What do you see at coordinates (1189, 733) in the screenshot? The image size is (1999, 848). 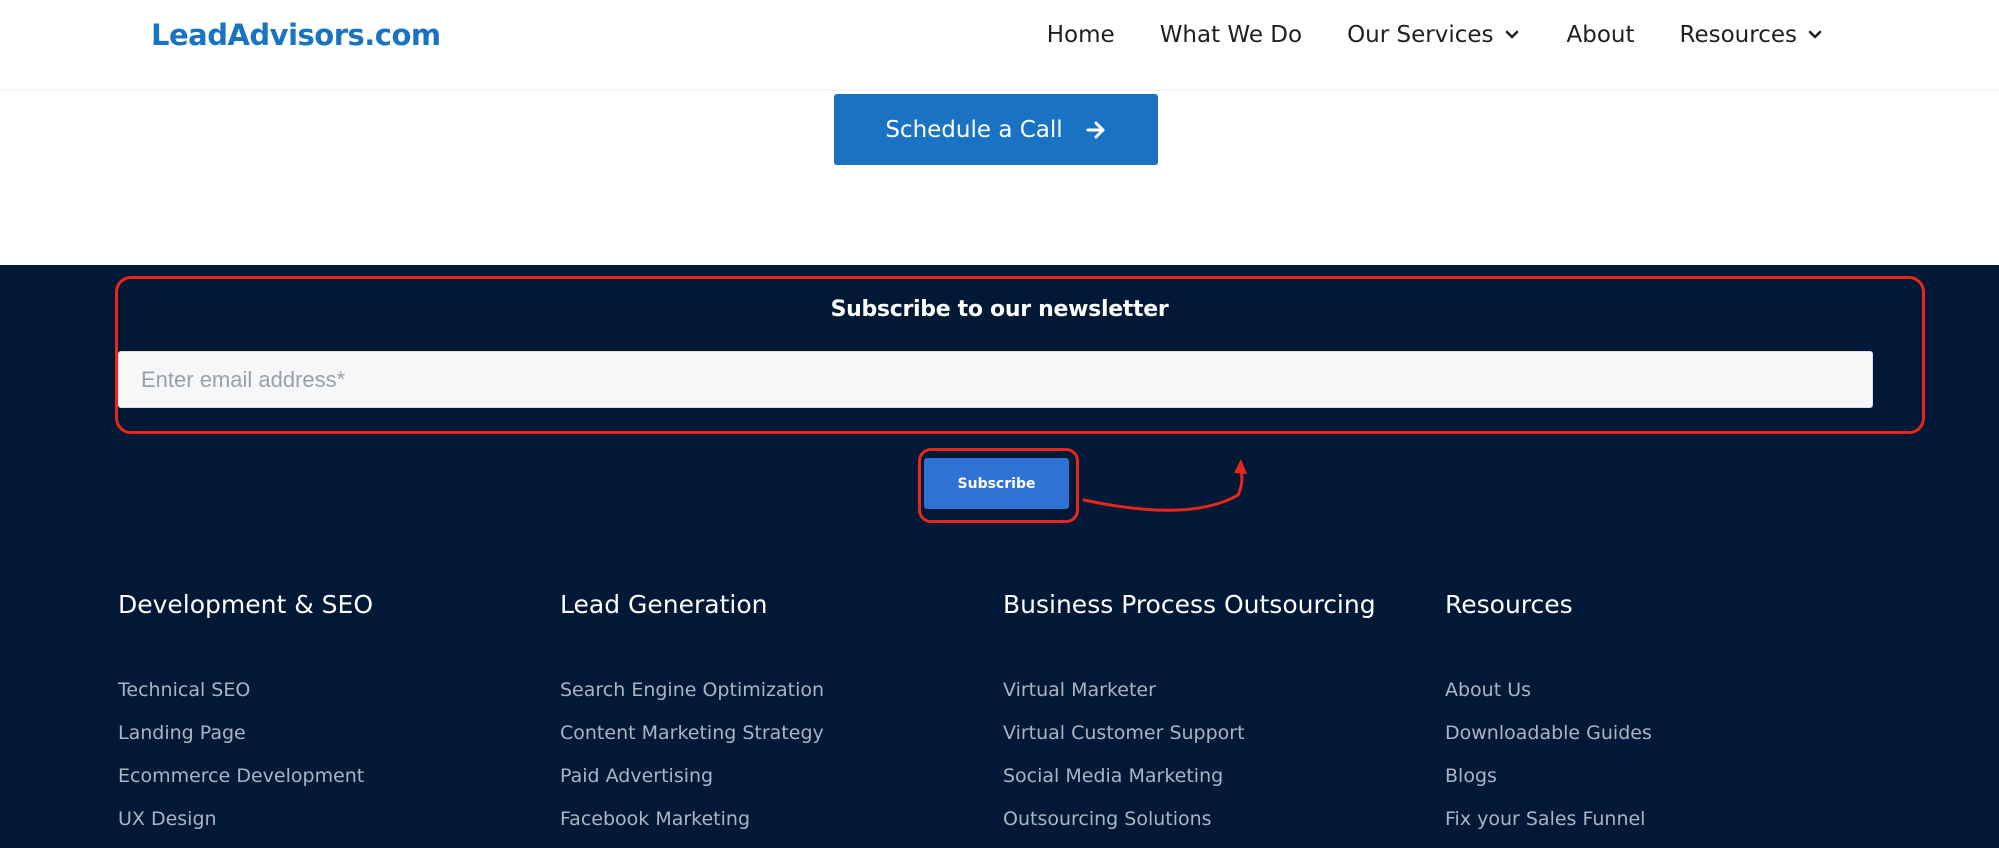 I see `footer-link: Virtual Customer Support` at bounding box center [1189, 733].